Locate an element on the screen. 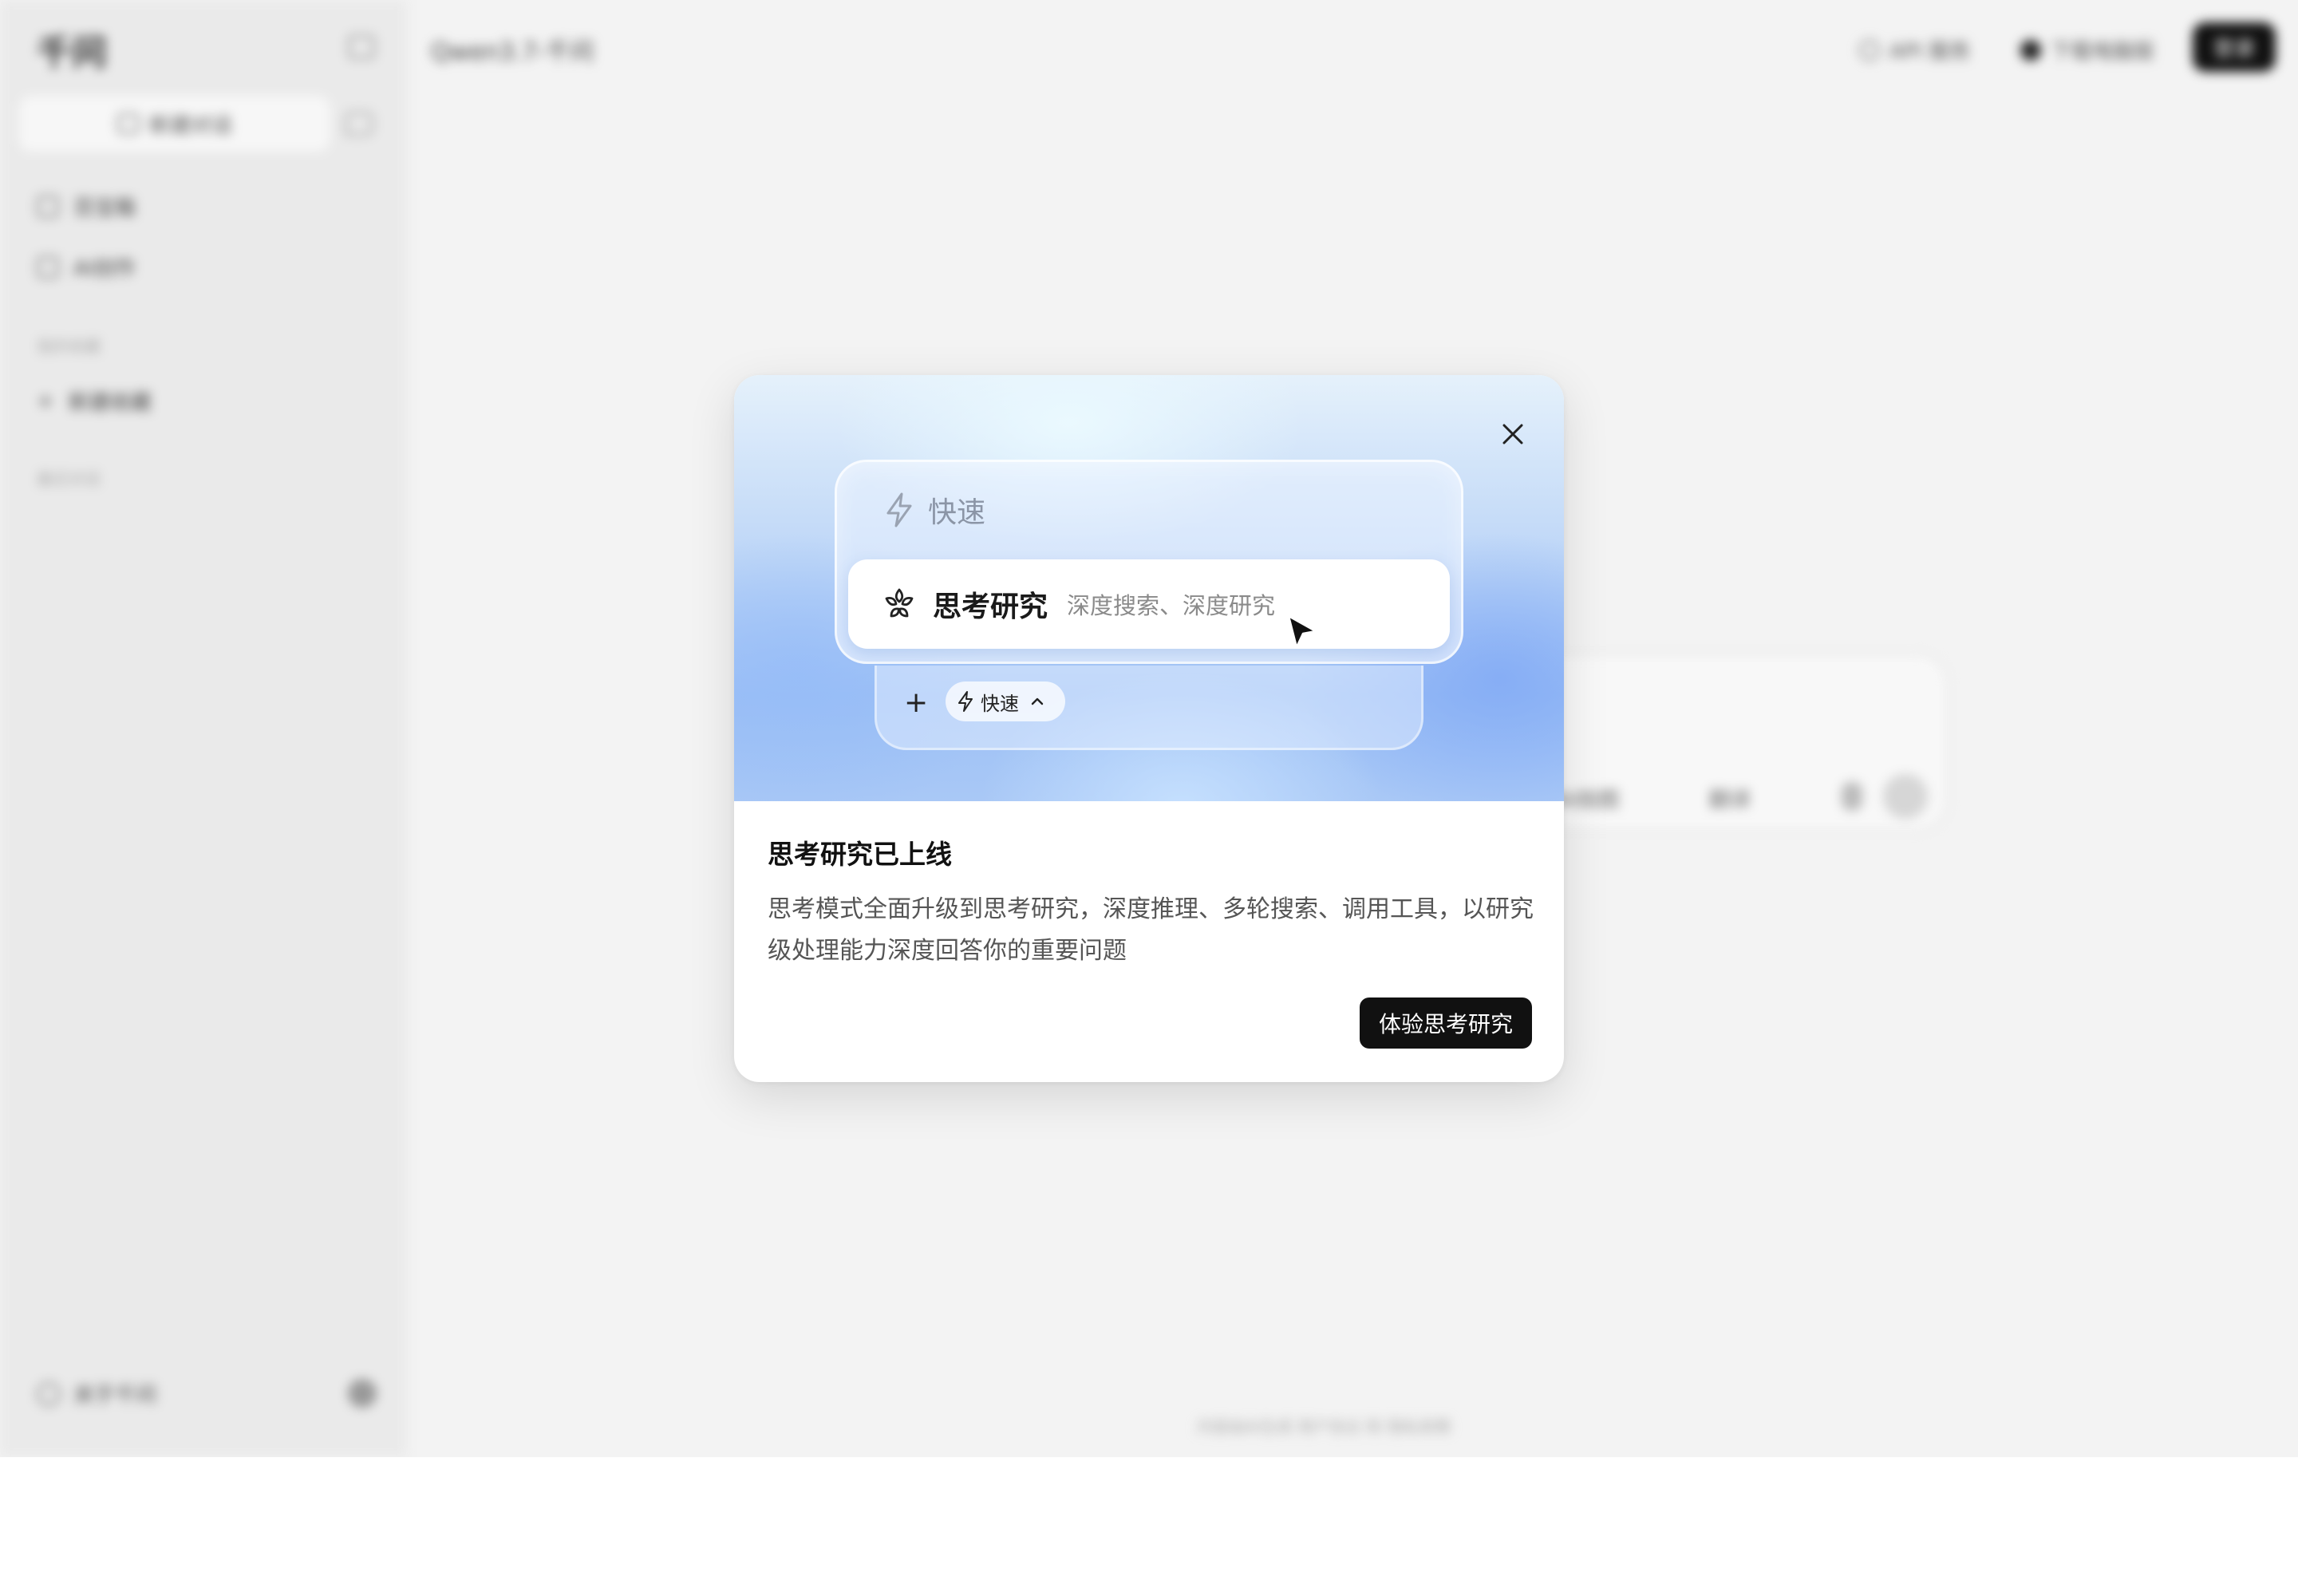 This screenshot has height=1596, width=2298. create-icon is located at coordinates (48, 267).